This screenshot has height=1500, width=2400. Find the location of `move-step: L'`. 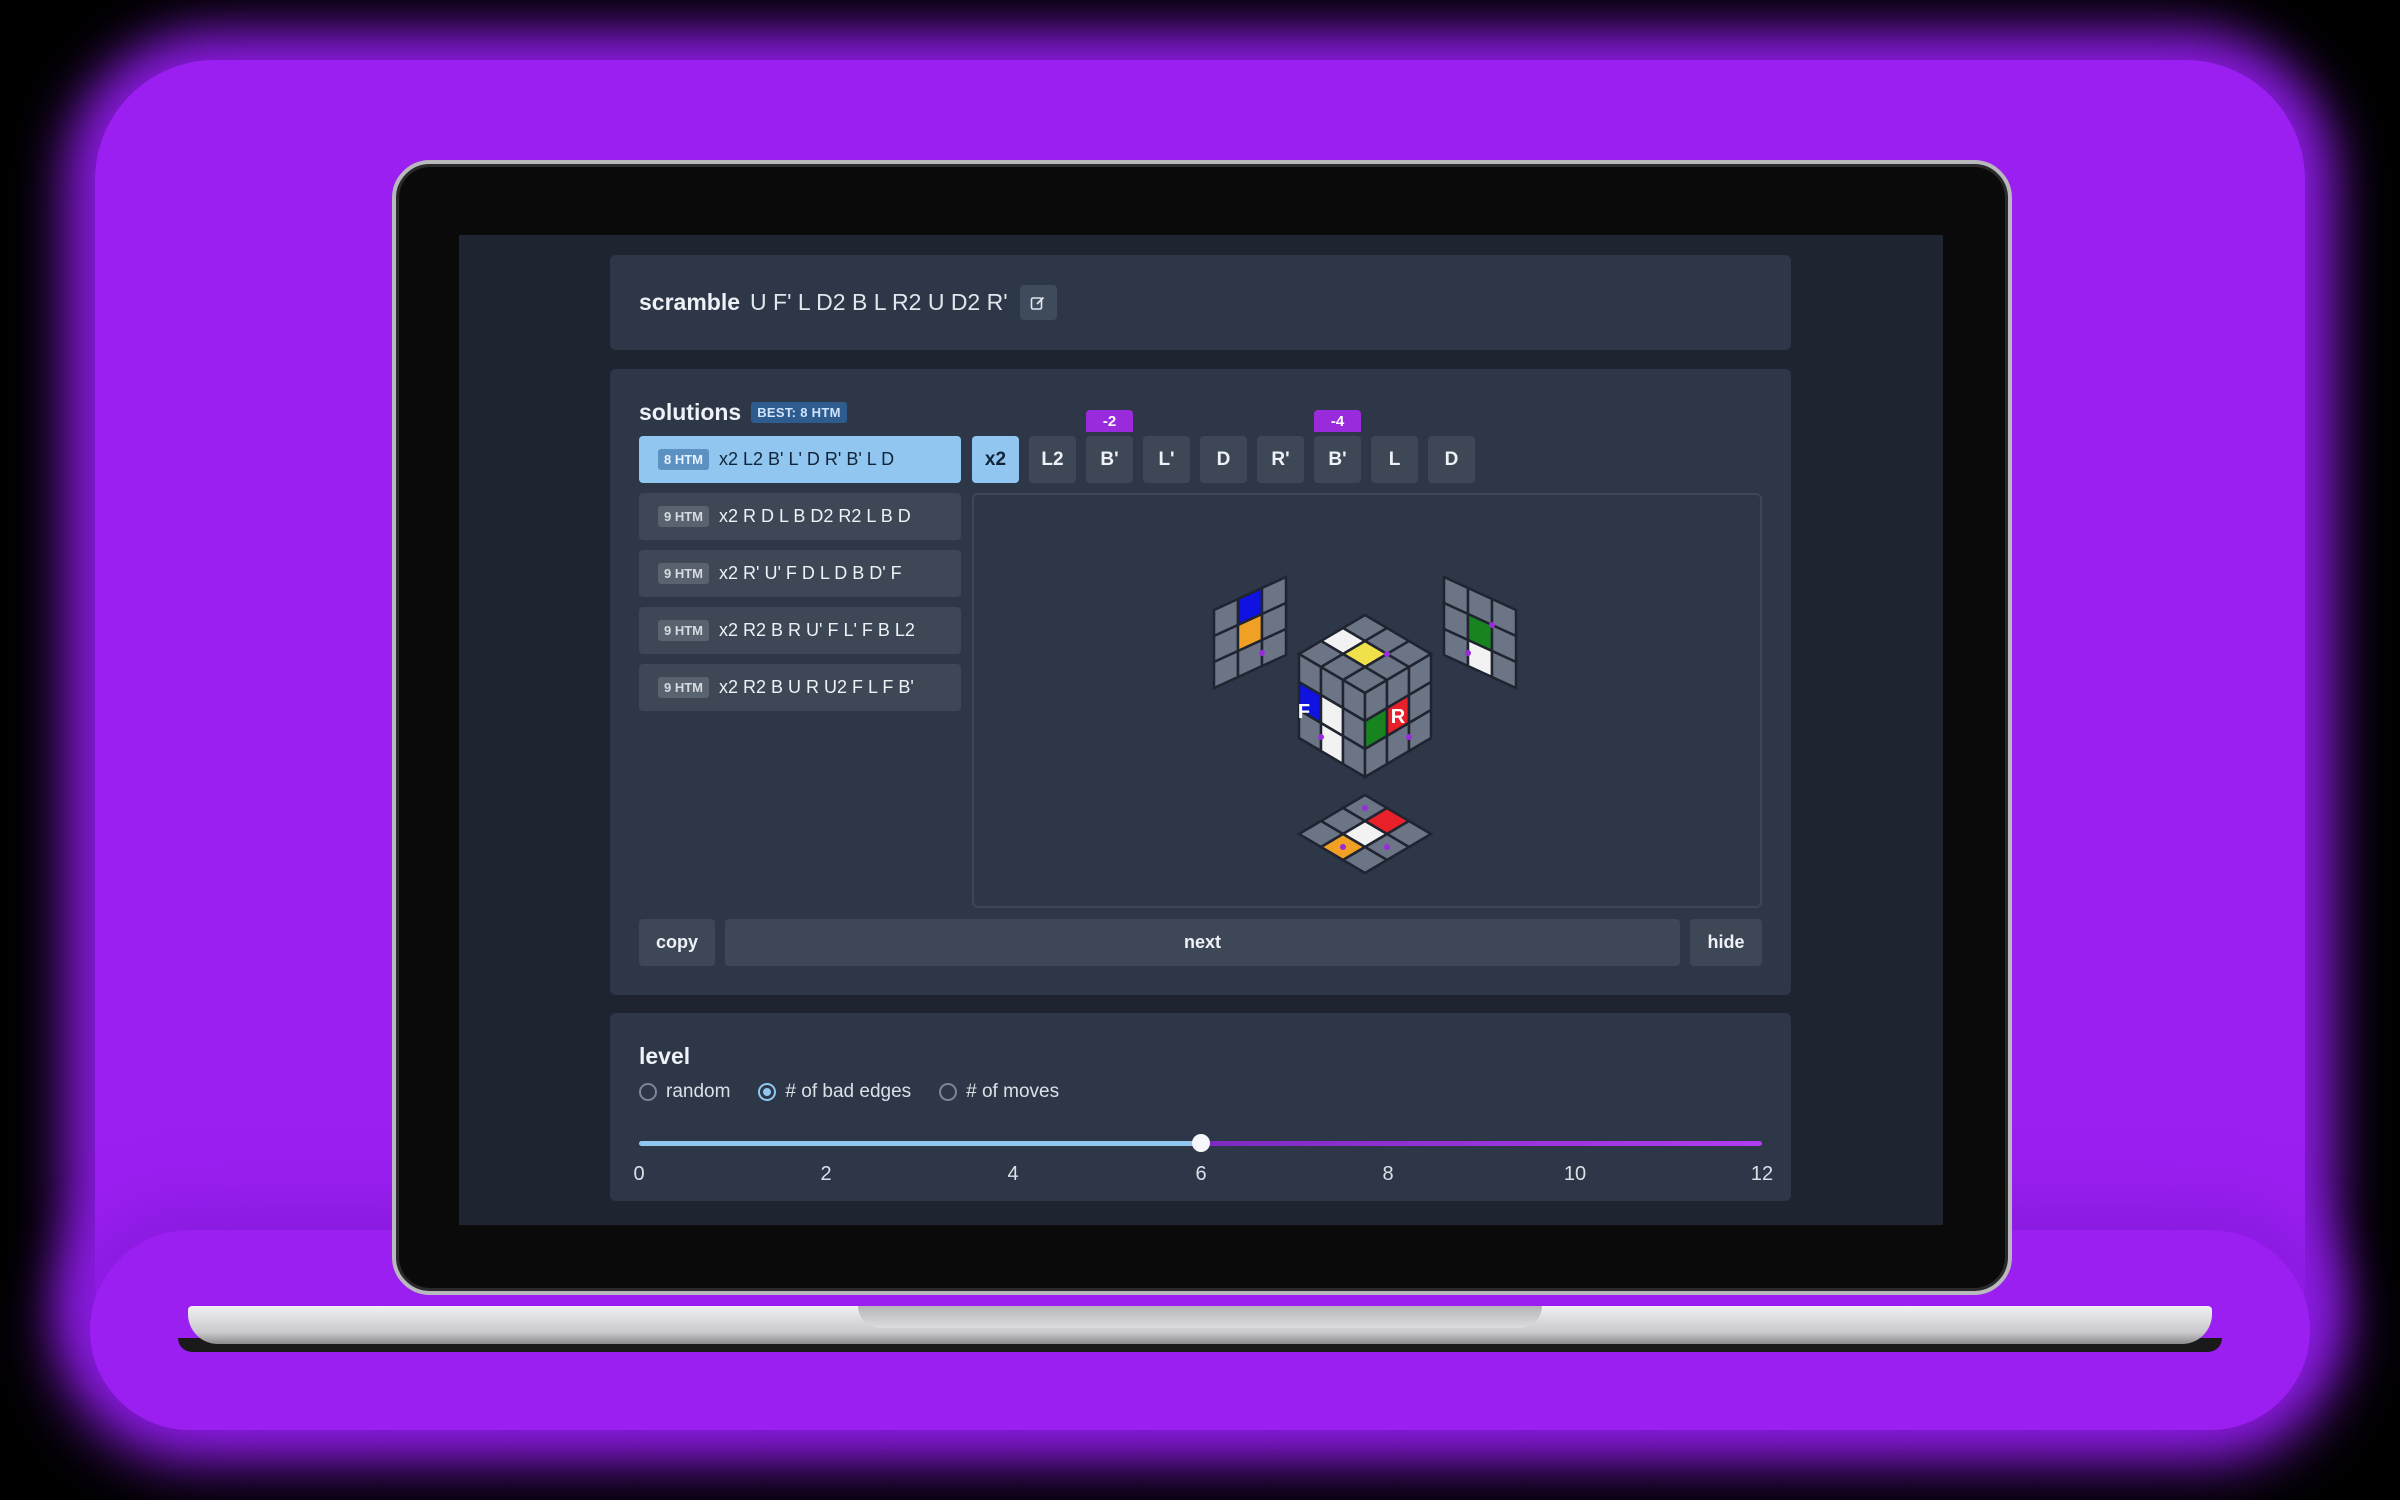

move-step: L' is located at coordinates (1166, 459).